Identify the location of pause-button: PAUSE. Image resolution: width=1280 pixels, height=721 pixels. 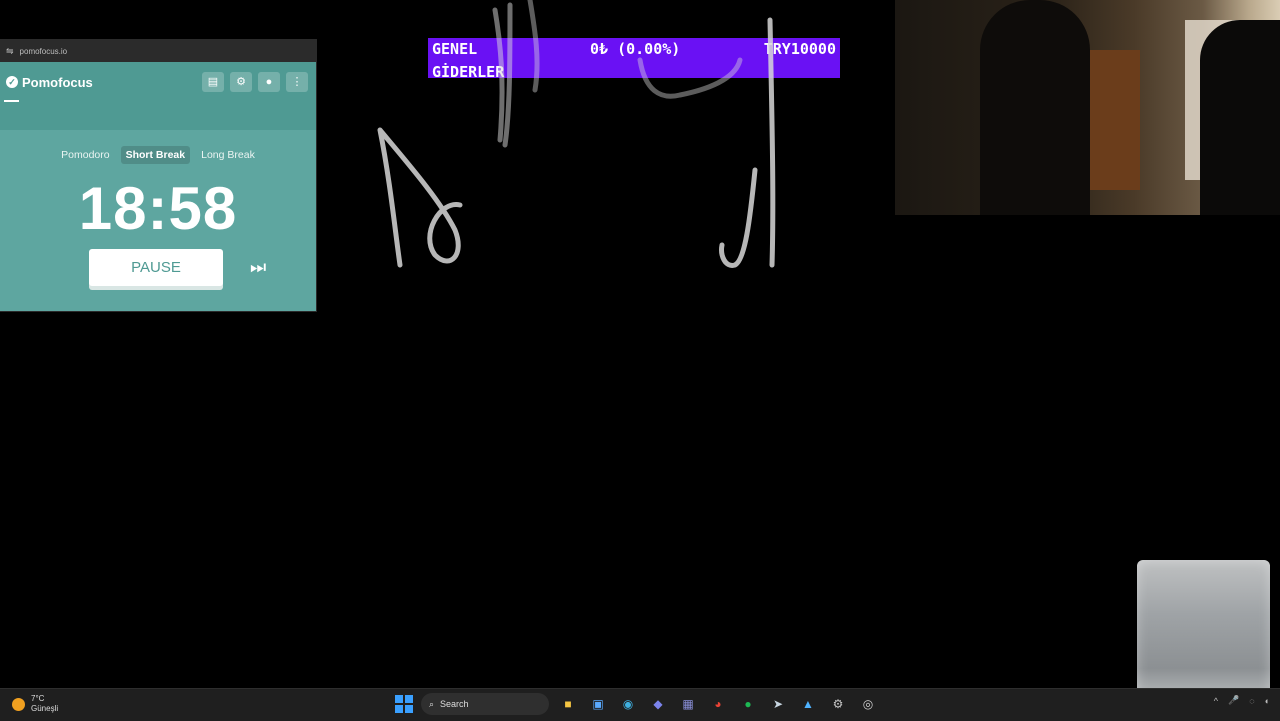
(156, 267).